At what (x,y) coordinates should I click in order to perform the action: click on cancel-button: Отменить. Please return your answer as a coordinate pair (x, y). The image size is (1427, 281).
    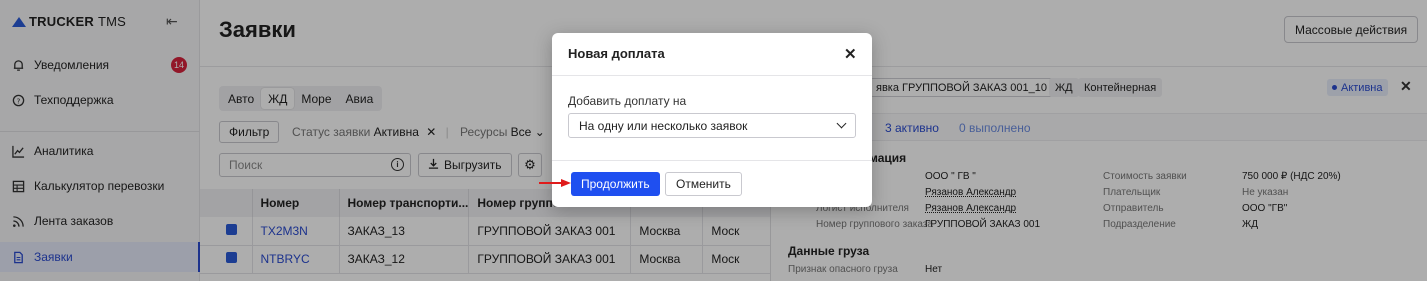
    Looking at the image, I should click on (703, 184).